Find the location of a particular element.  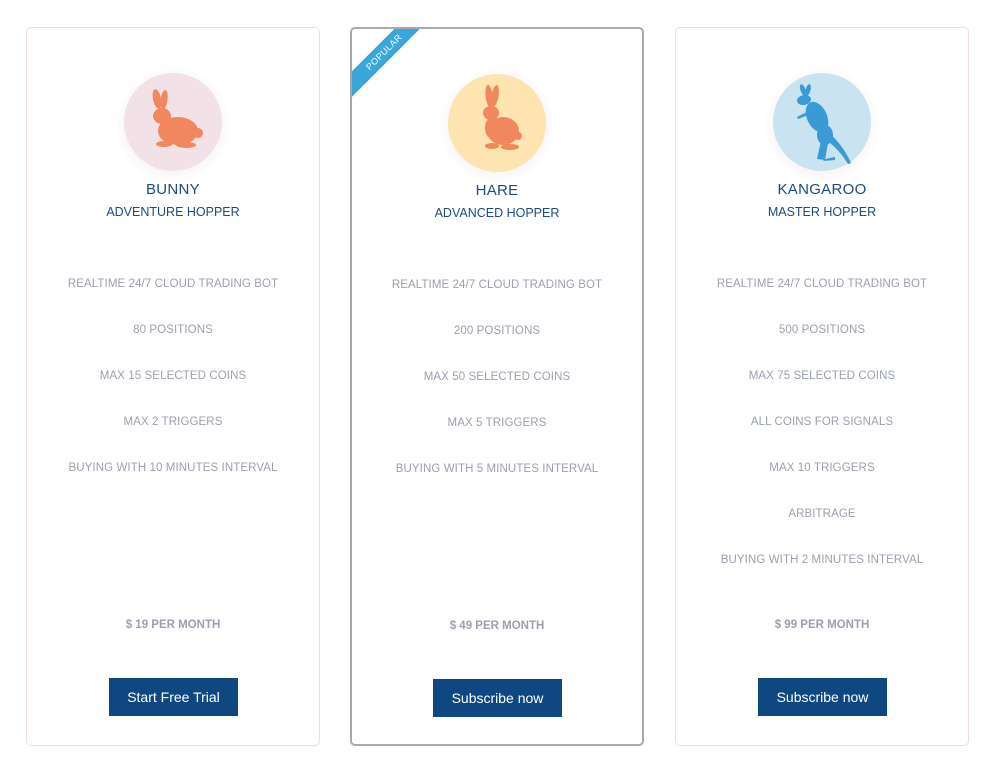

feature-item: 80 POSITIONS is located at coordinates (173, 330).